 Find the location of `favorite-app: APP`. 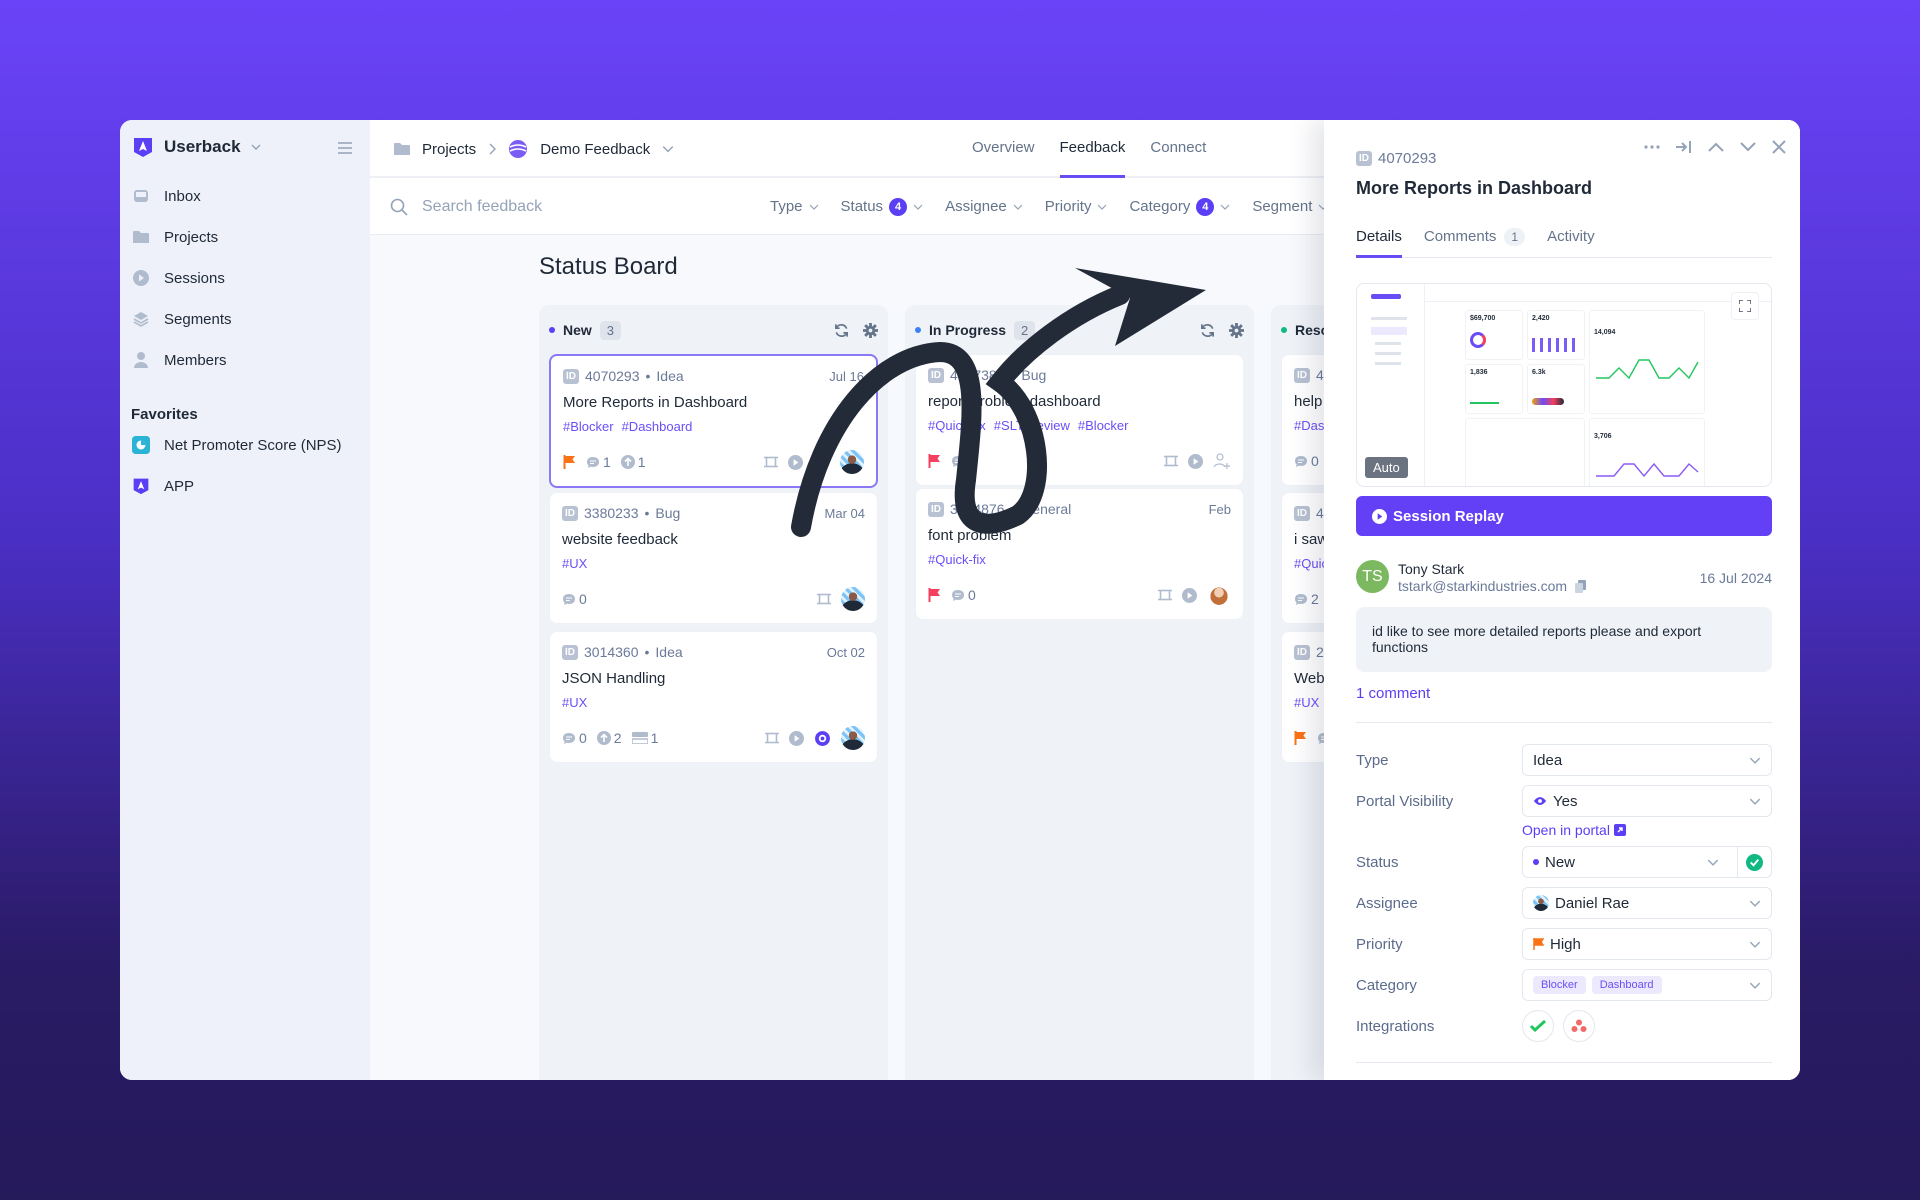

favorite-app: APP is located at coordinates (163, 486).